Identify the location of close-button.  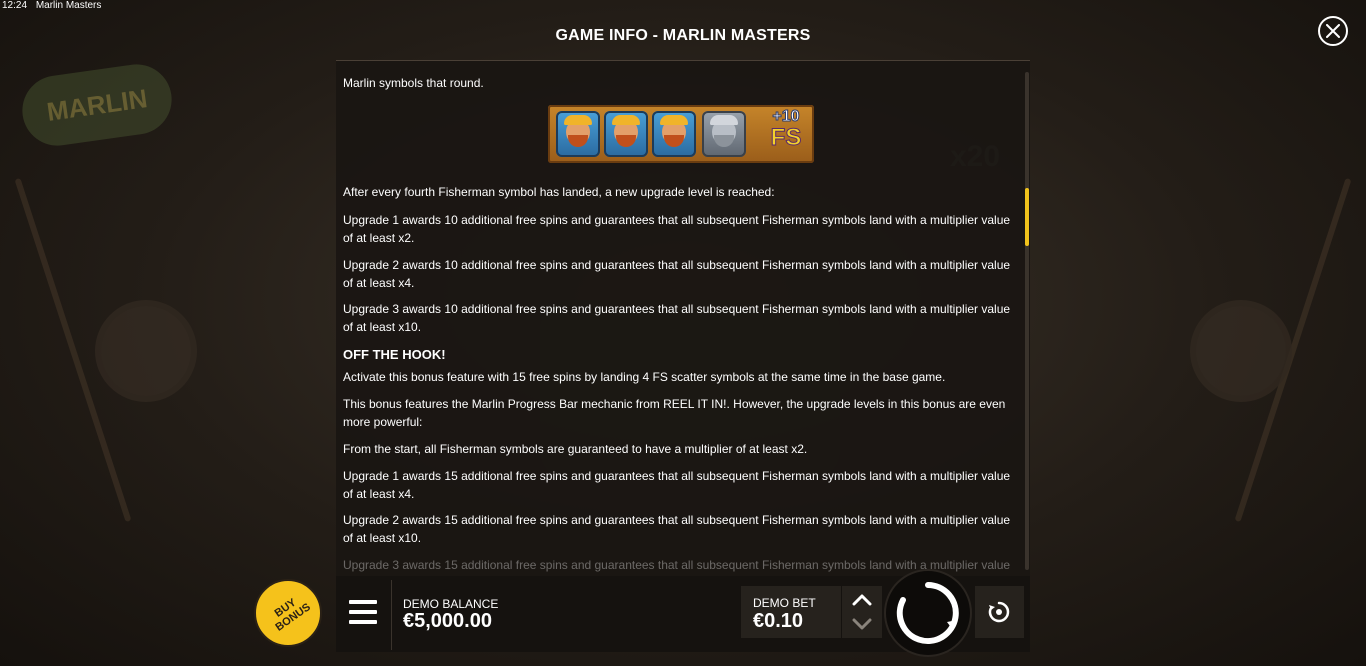
(1333, 31).